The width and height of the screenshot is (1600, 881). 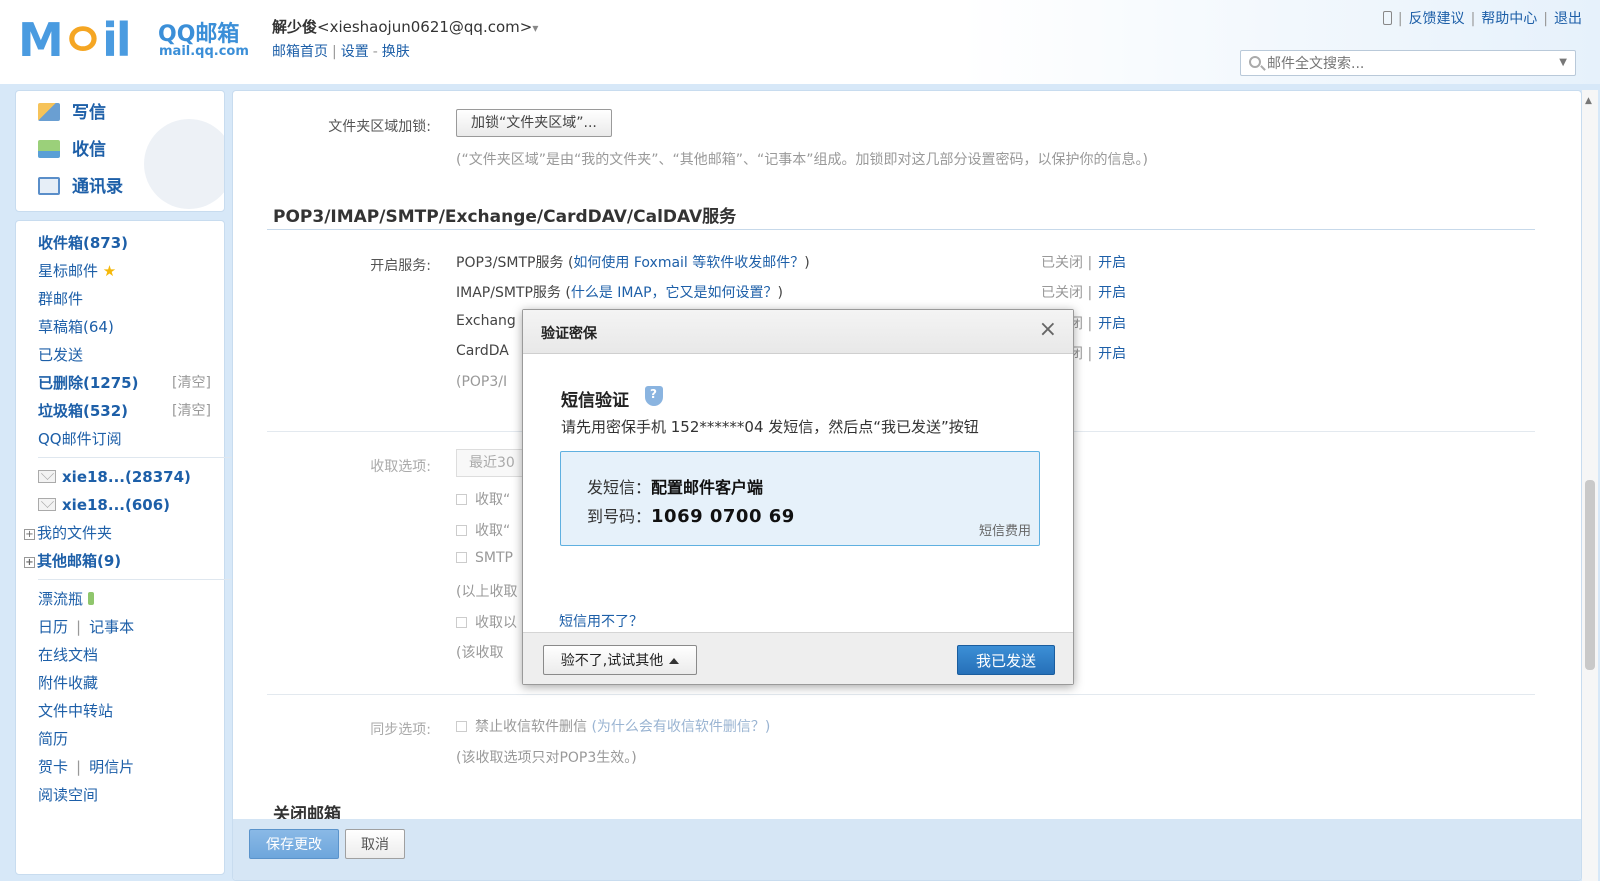 I want to click on services-section-title: POP3/IMAP/SMTP/Exchange/CardDAV/CalDAV服务, so click(x=505, y=217).